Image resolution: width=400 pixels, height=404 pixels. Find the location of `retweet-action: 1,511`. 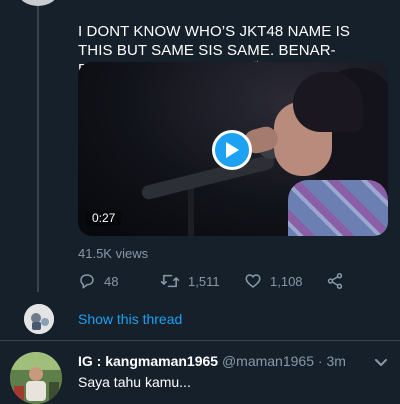

retweet-action: 1,511 is located at coordinates (190, 281).